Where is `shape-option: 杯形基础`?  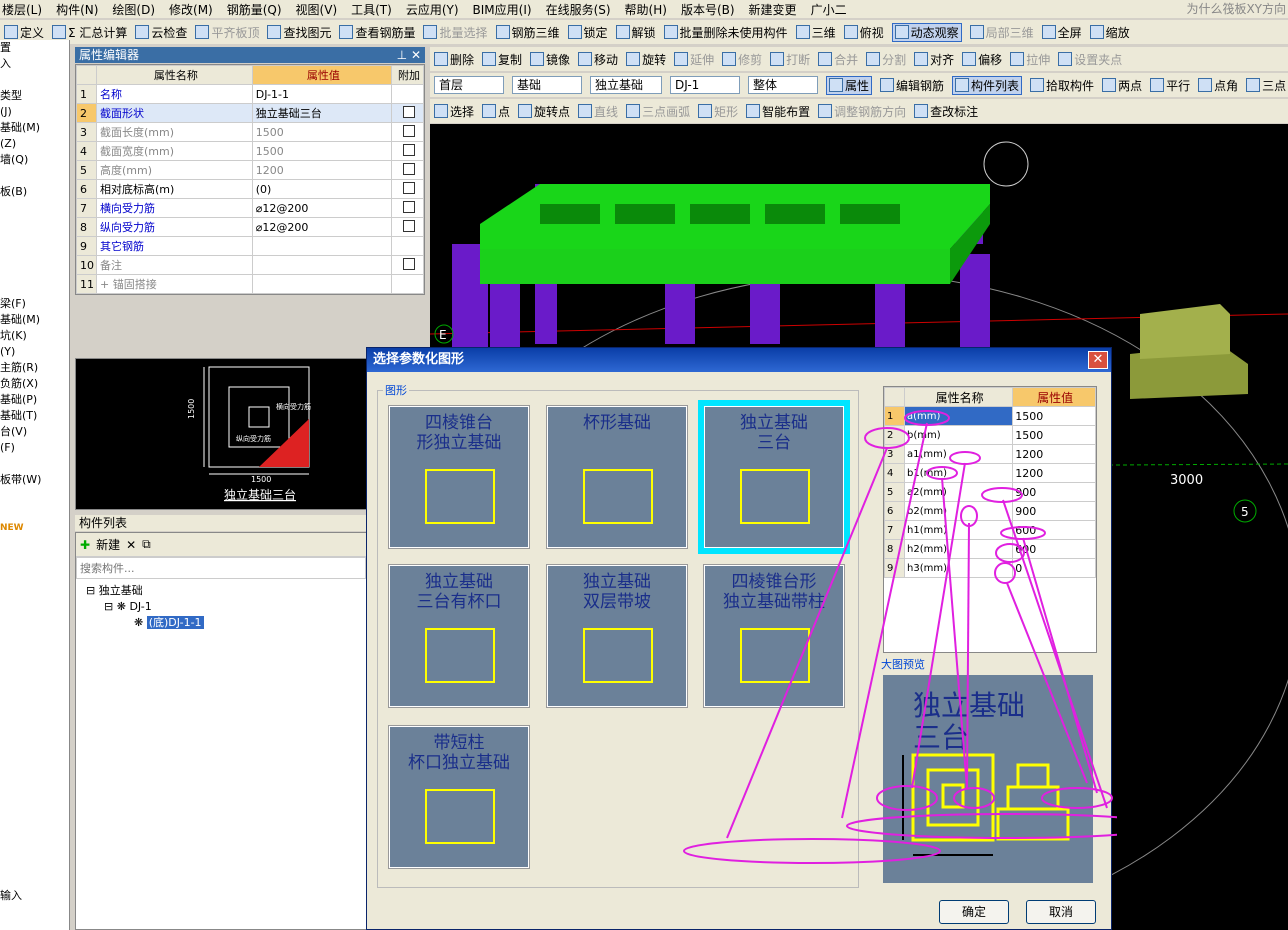
shape-option: 杯形基础 is located at coordinates (617, 477).